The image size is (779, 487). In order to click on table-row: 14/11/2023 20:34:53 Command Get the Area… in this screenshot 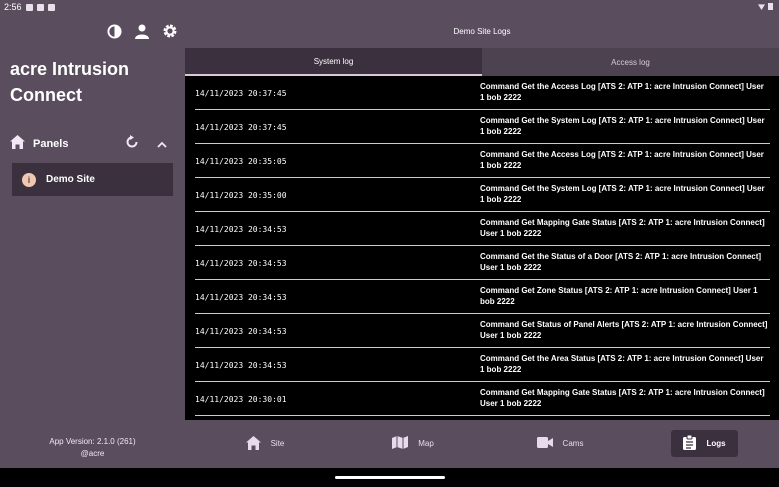, I will do `click(482, 365)`.